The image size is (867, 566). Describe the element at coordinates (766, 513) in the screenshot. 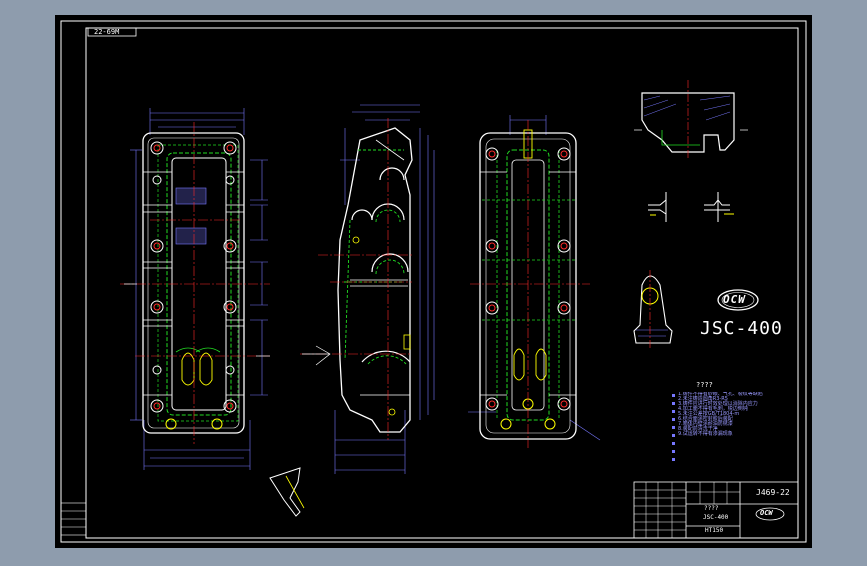

I see `title-block-logo: OCW` at that location.